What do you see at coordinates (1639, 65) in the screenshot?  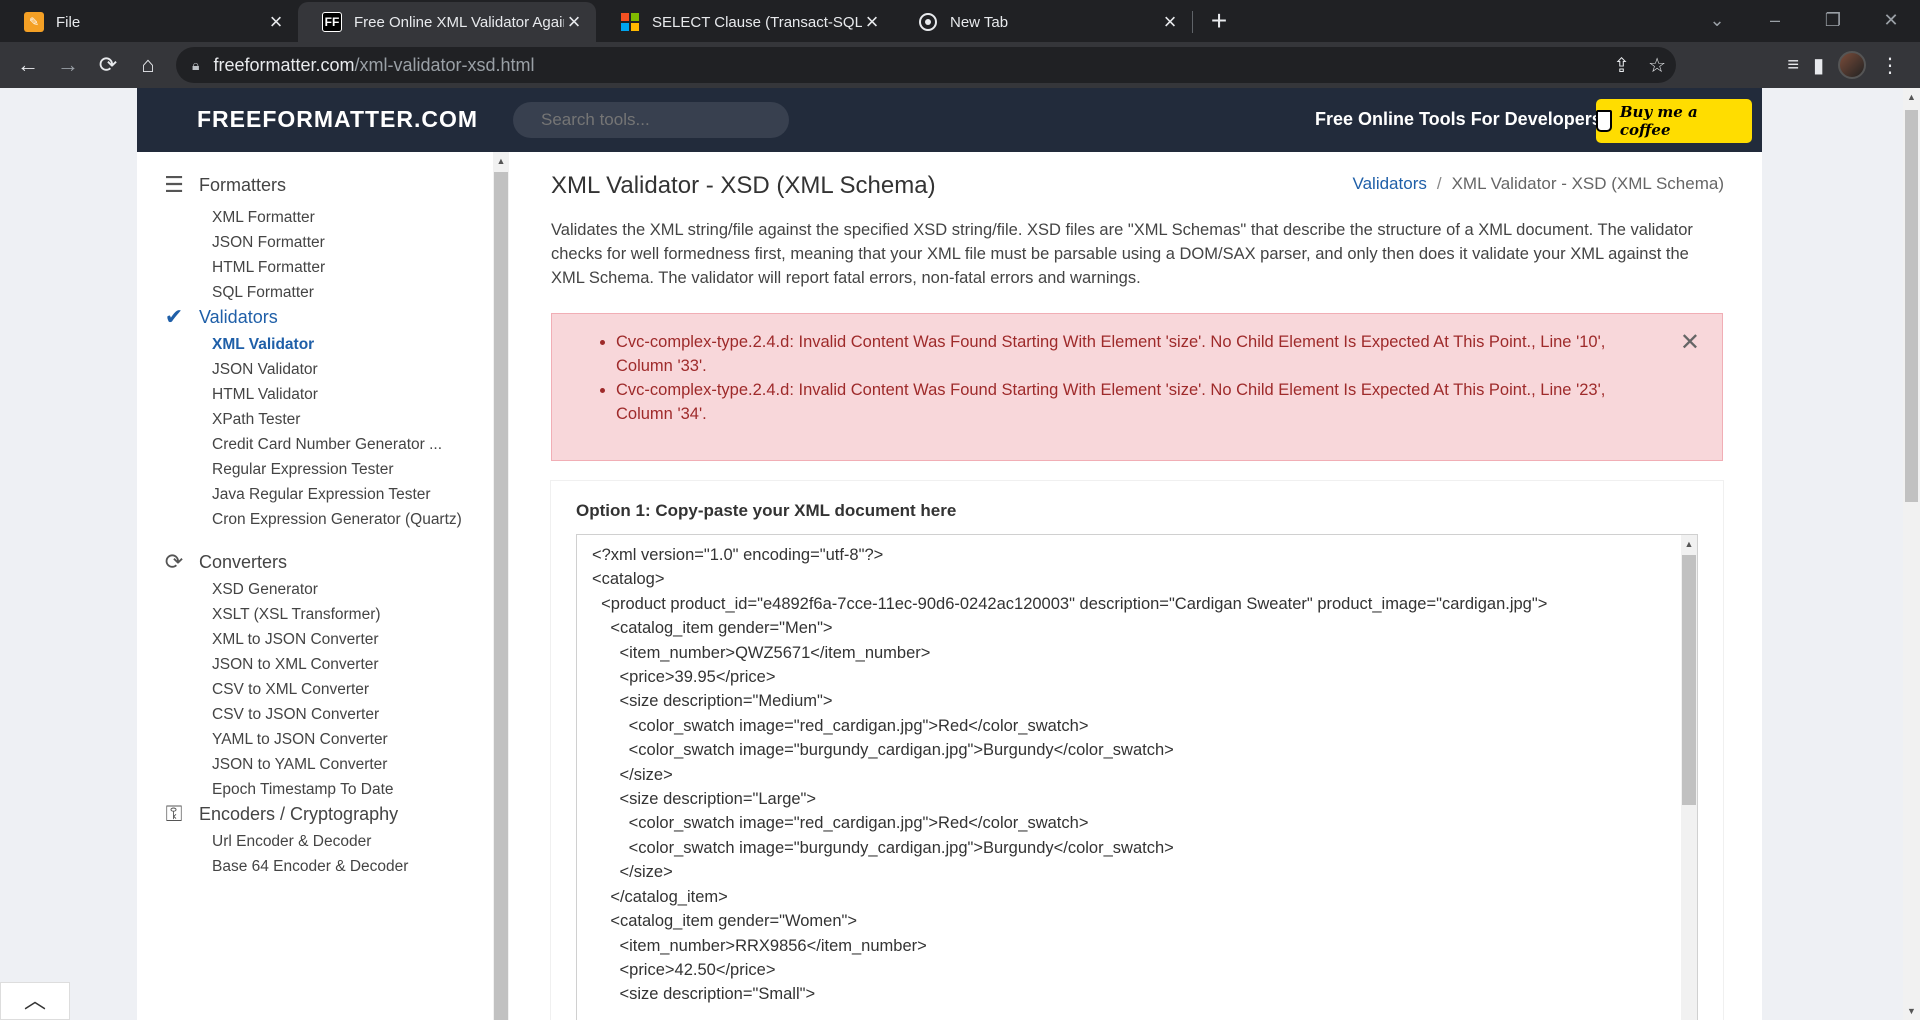 I see `omnibox-actions: ⇪ ☆` at bounding box center [1639, 65].